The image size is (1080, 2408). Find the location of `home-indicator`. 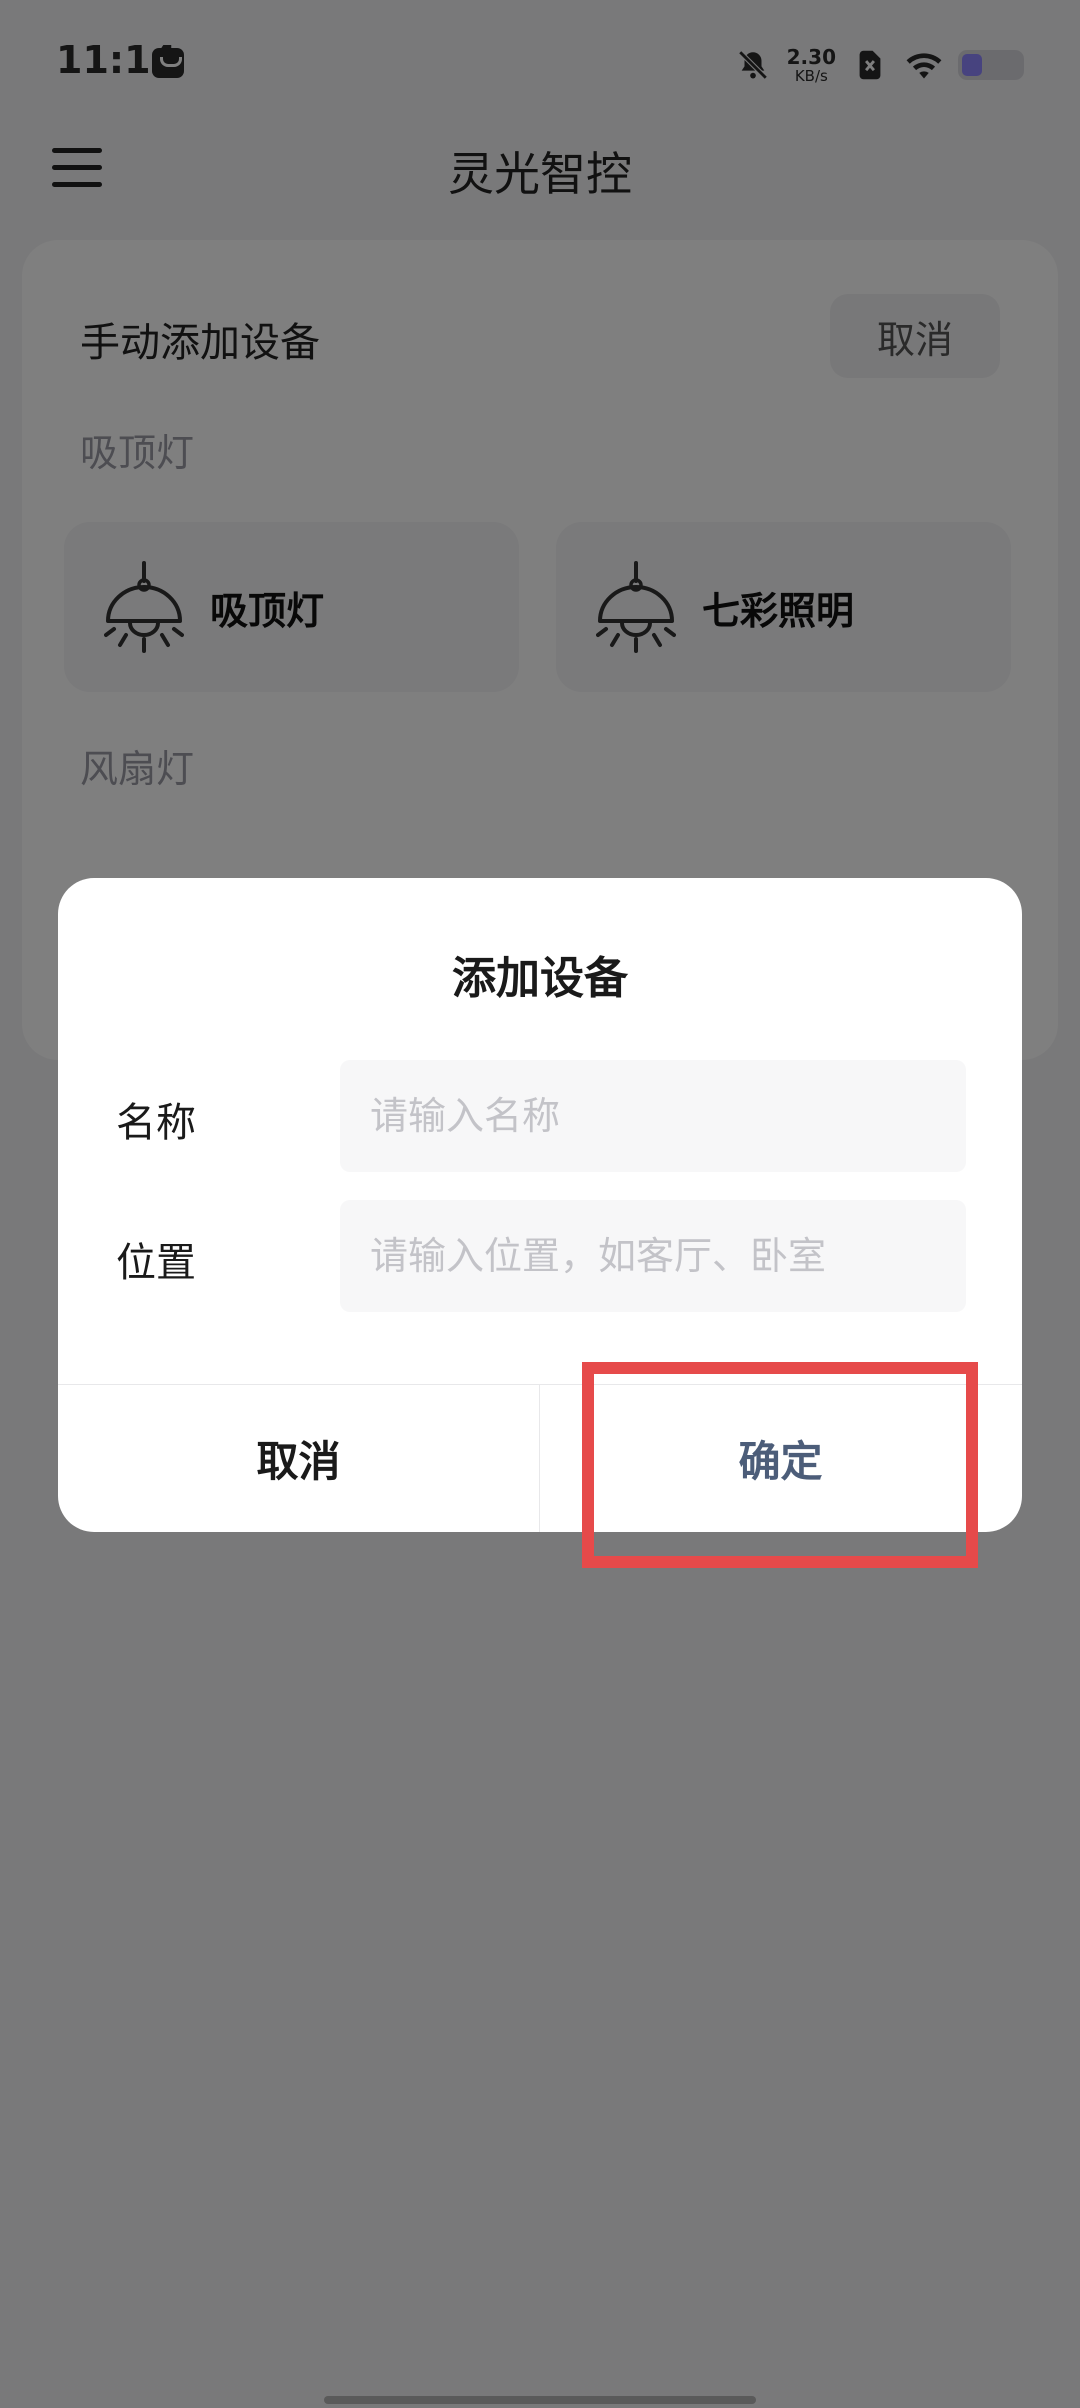

home-indicator is located at coordinates (540, 2400).